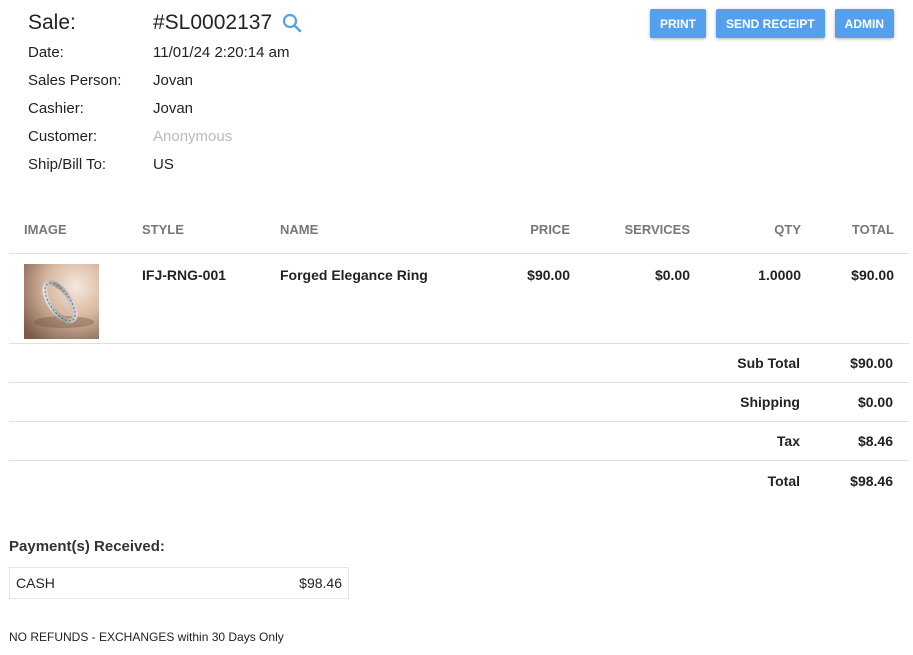 Image resolution: width=913 pixels, height=655 pixels. Describe the element at coordinates (875, 402) in the screenshot. I see `shipping-value: $0.00` at that location.